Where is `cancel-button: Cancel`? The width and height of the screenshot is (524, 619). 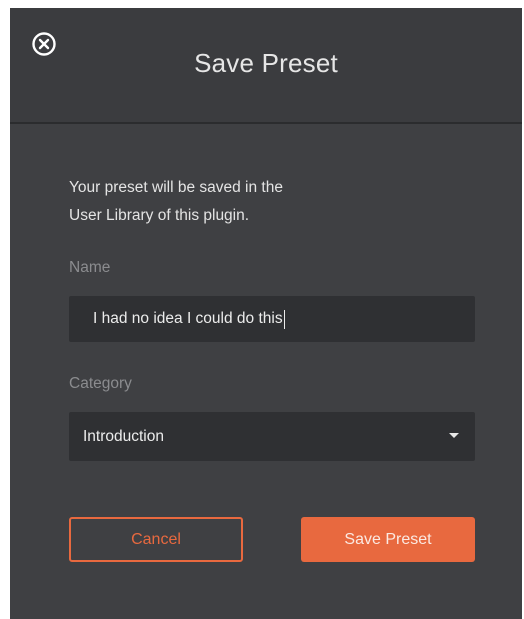
cancel-button: Cancel is located at coordinates (156, 539).